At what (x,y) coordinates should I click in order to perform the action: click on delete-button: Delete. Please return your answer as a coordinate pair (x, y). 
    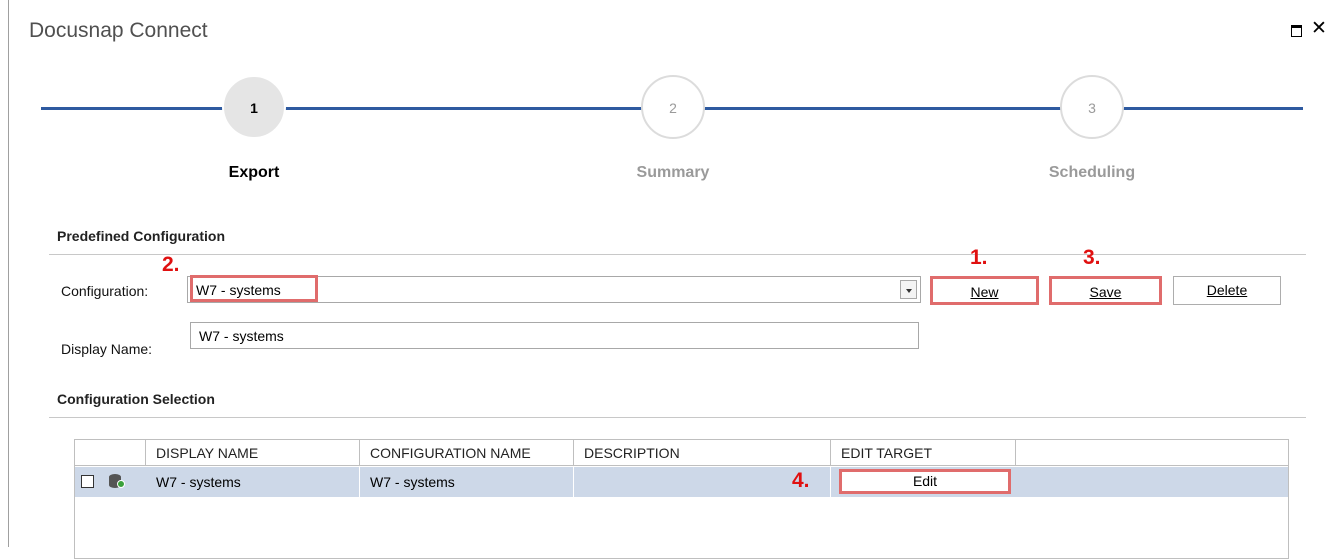
    Looking at the image, I should click on (1227, 290).